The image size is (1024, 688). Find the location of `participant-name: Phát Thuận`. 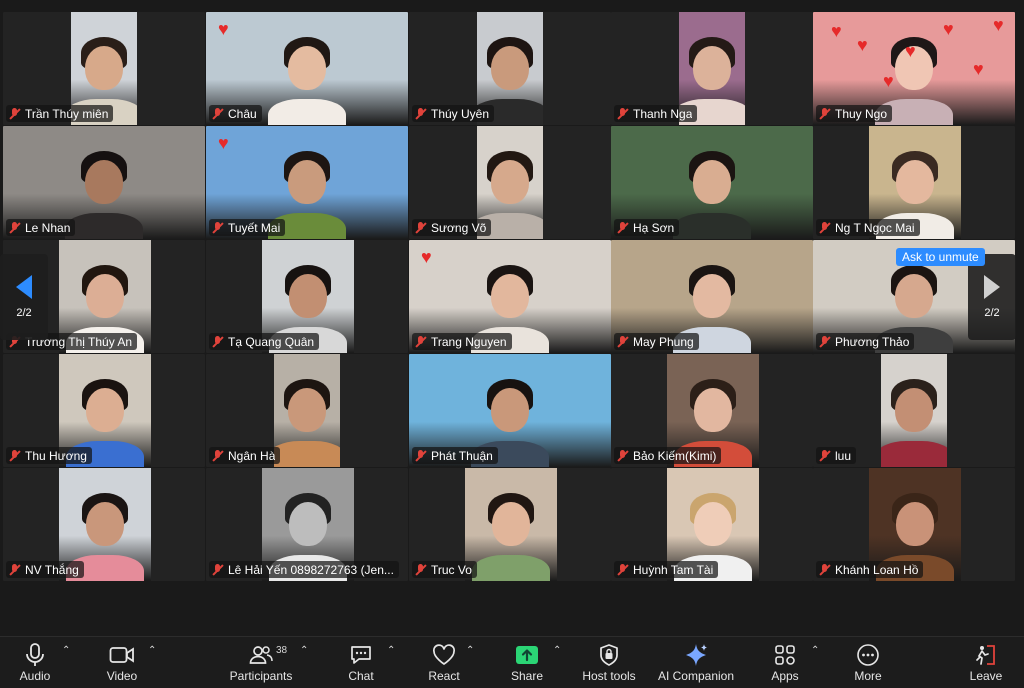

participant-name: Phát Thuận is located at coordinates (462, 455).